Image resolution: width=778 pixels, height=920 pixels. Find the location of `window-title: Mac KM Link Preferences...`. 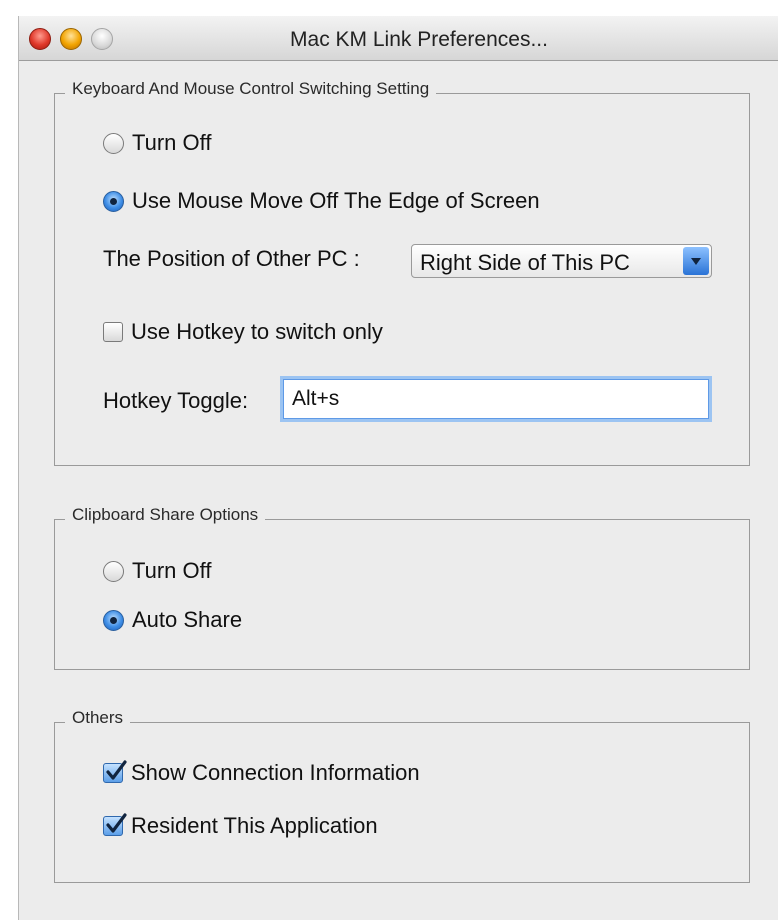

window-title: Mac KM Link Preferences... is located at coordinates (419, 39).